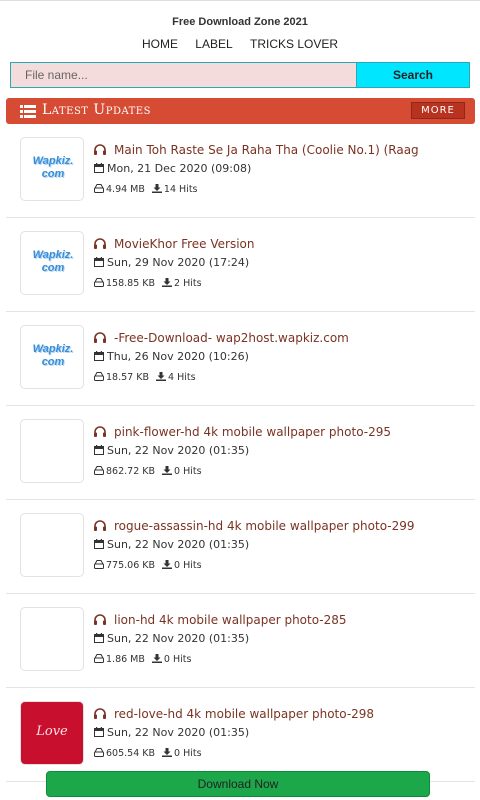 The height and width of the screenshot is (800, 480). Describe the element at coordinates (148, 471) in the screenshot. I see `item-meta: 862.72 KB 0 Hits` at that location.